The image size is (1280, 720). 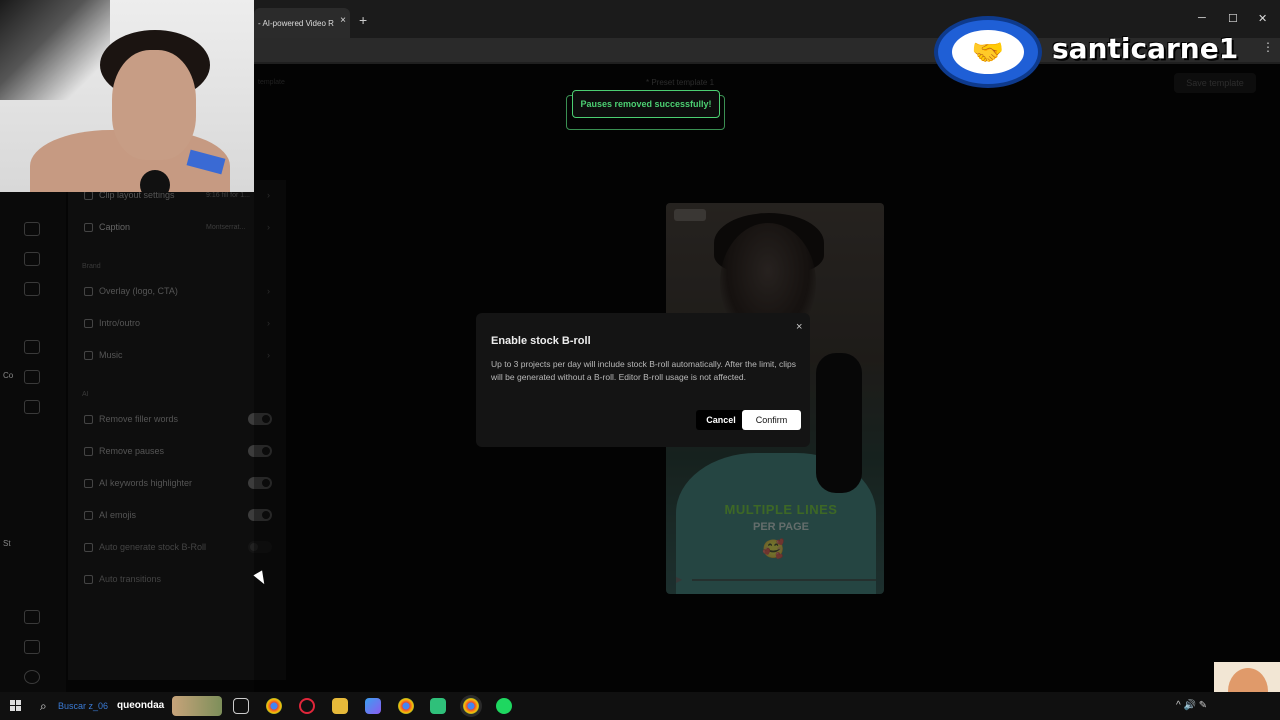 What do you see at coordinates (32, 259) in the screenshot?
I see `apps-icon` at bounding box center [32, 259].